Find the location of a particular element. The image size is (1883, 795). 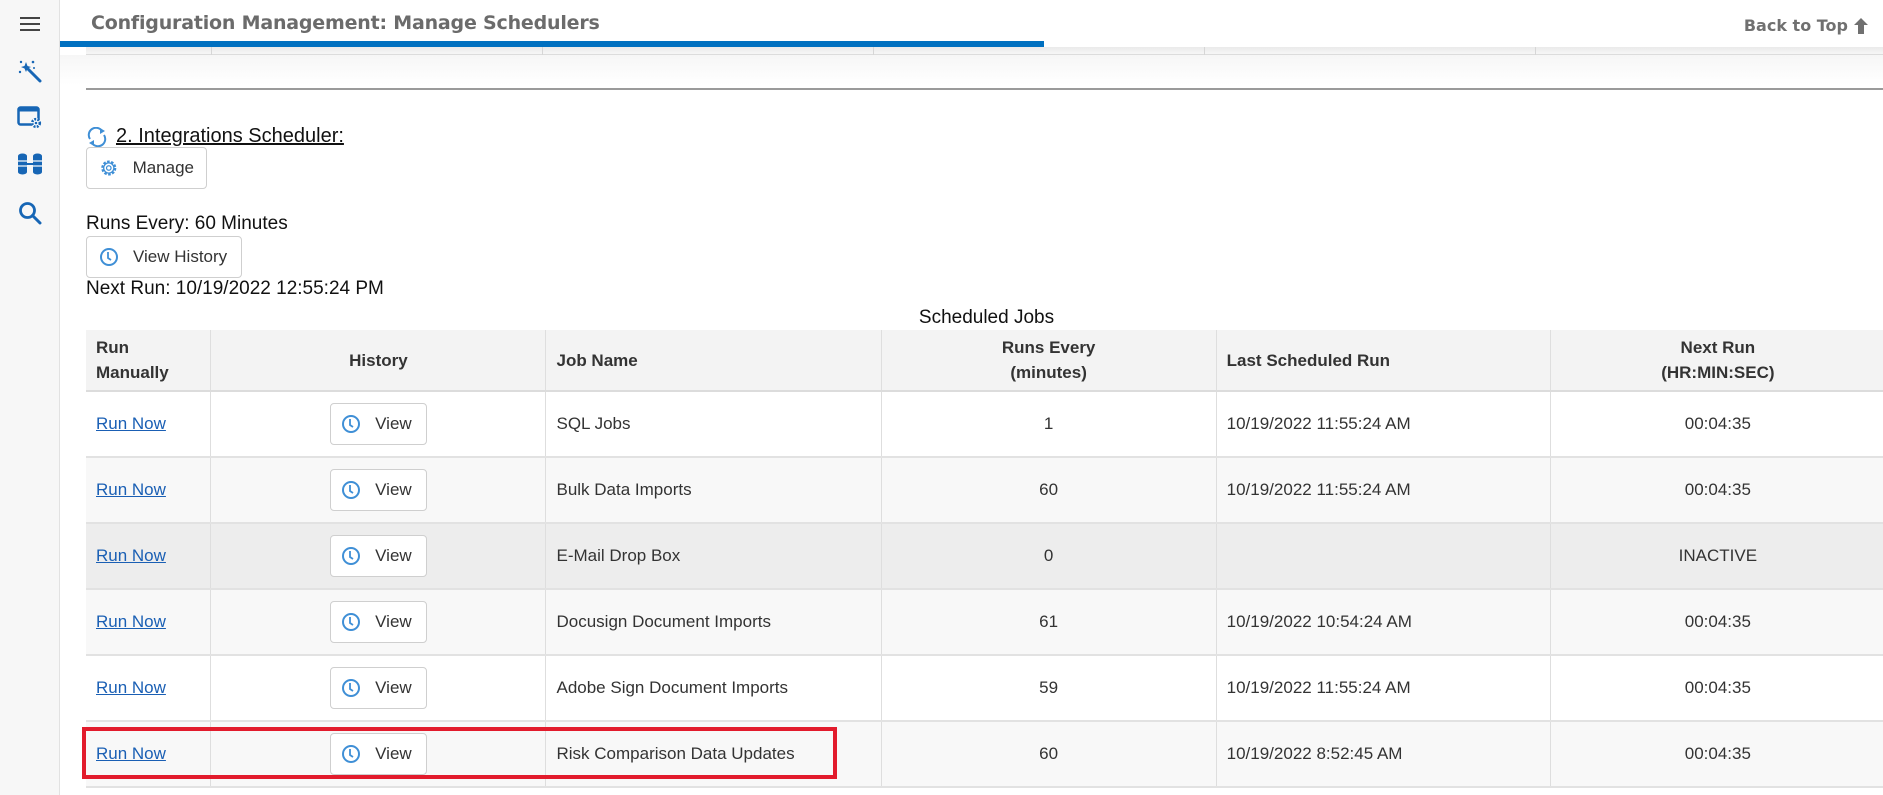

search-icon is located at coordinates (30, 213).